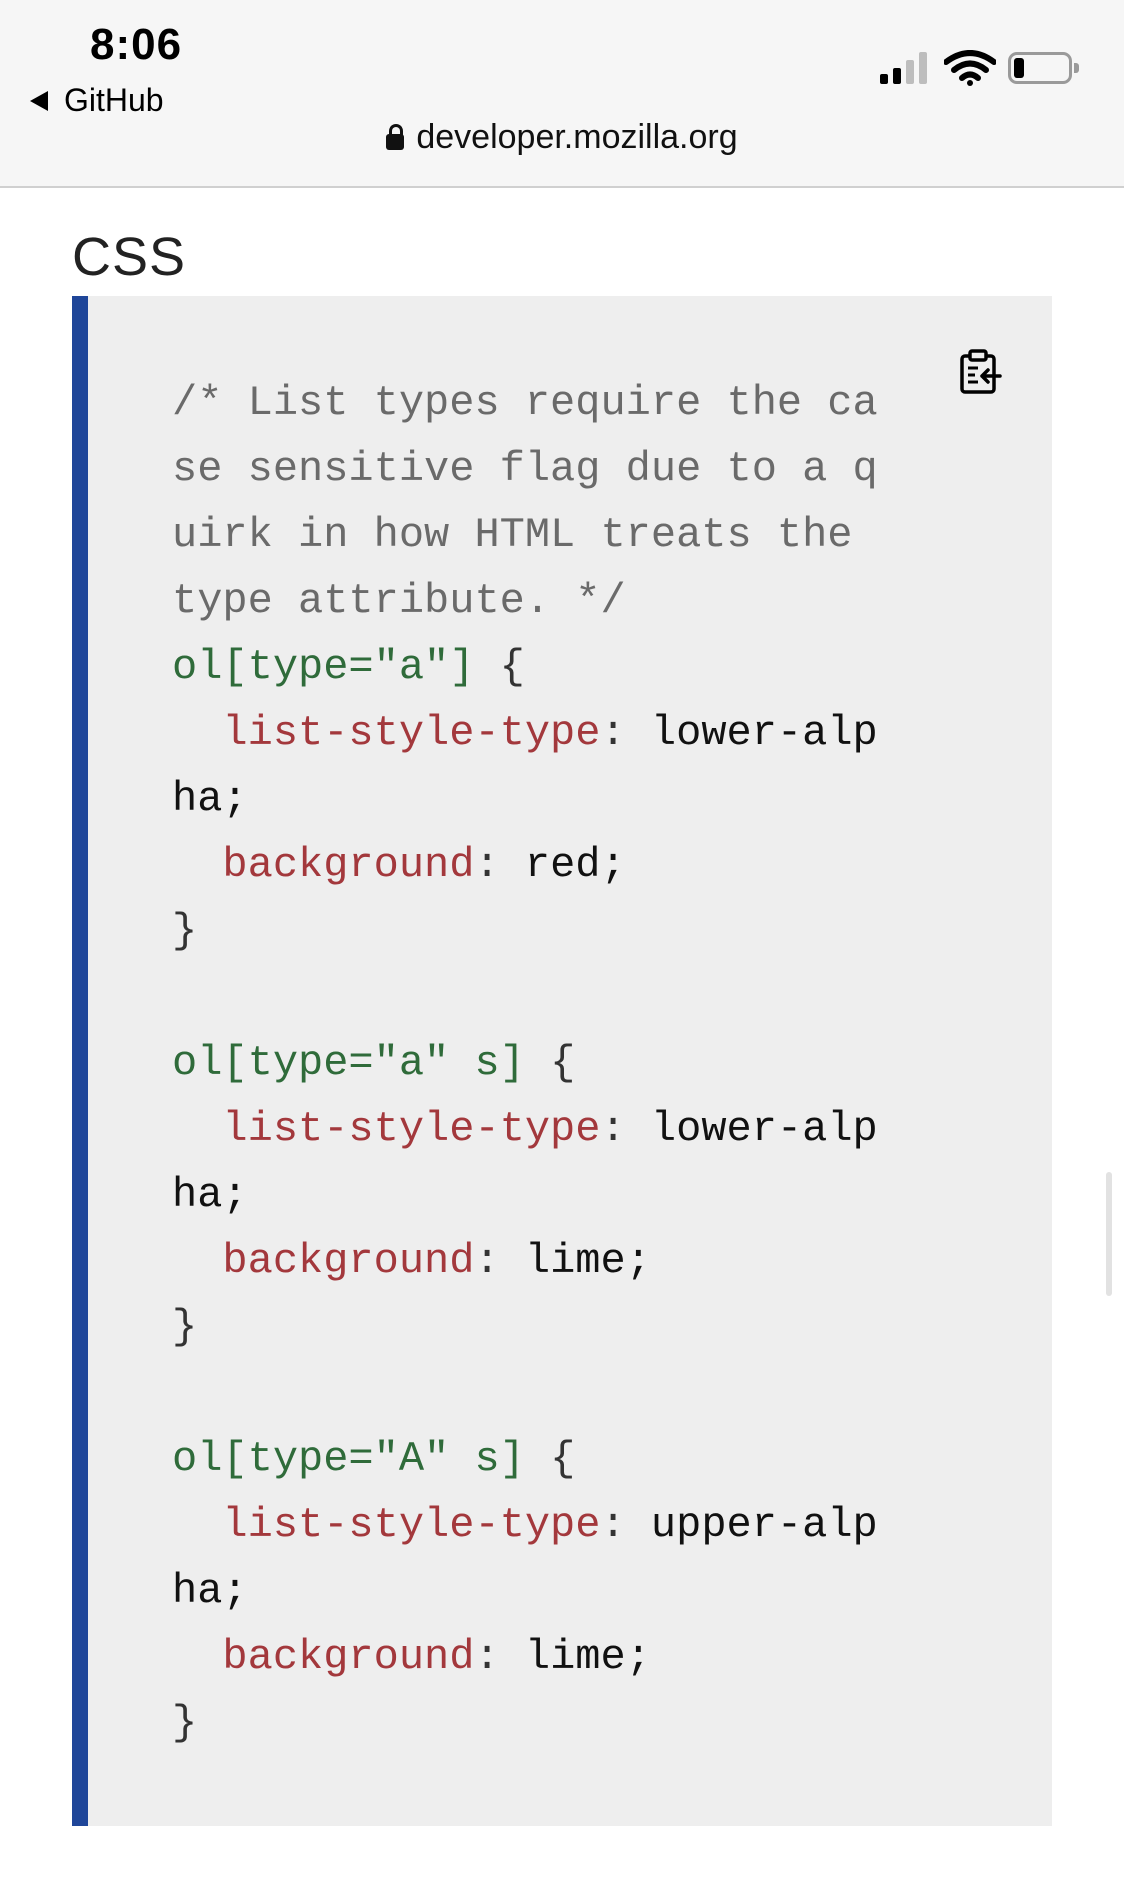  What do you see at coordinates (1019, 68) in the screenshot?
I see `battery-level` at bounding box center [1019, 68].